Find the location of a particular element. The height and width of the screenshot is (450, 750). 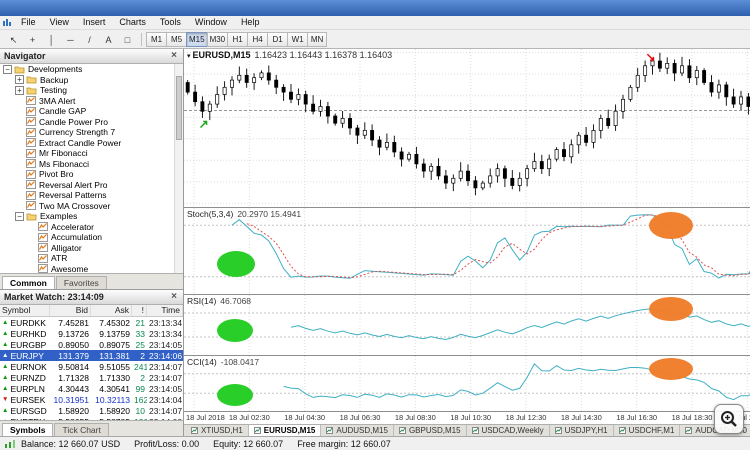

column-header-ask: Ask is located at coordinates (111, 310).